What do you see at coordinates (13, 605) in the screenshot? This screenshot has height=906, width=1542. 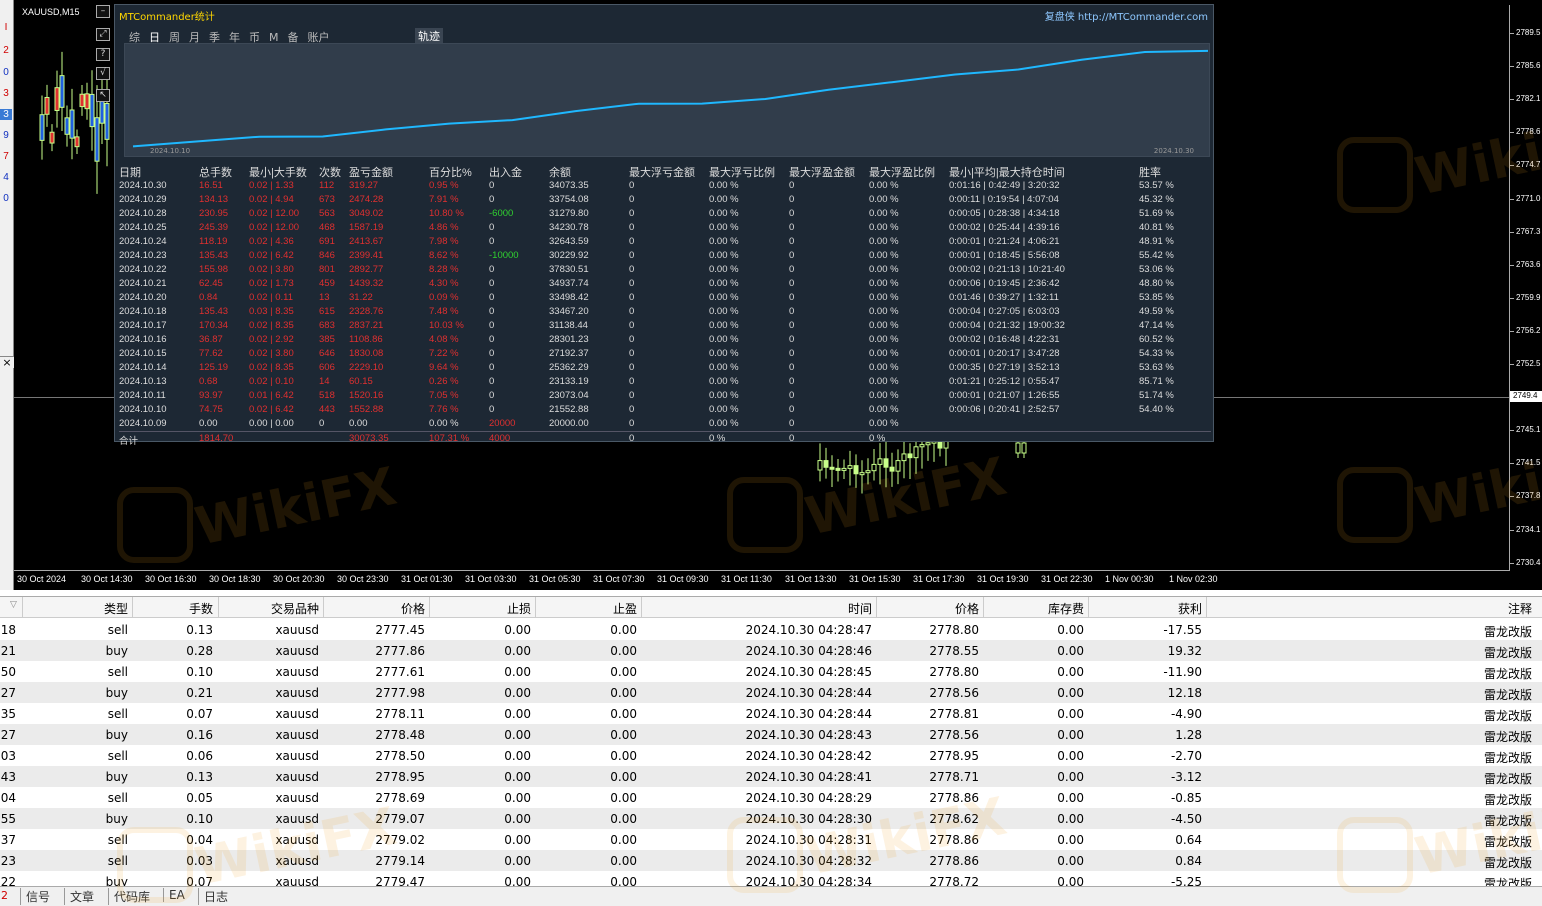 I see `header-sort-icon: ▽` at bounding box center [13, 605].